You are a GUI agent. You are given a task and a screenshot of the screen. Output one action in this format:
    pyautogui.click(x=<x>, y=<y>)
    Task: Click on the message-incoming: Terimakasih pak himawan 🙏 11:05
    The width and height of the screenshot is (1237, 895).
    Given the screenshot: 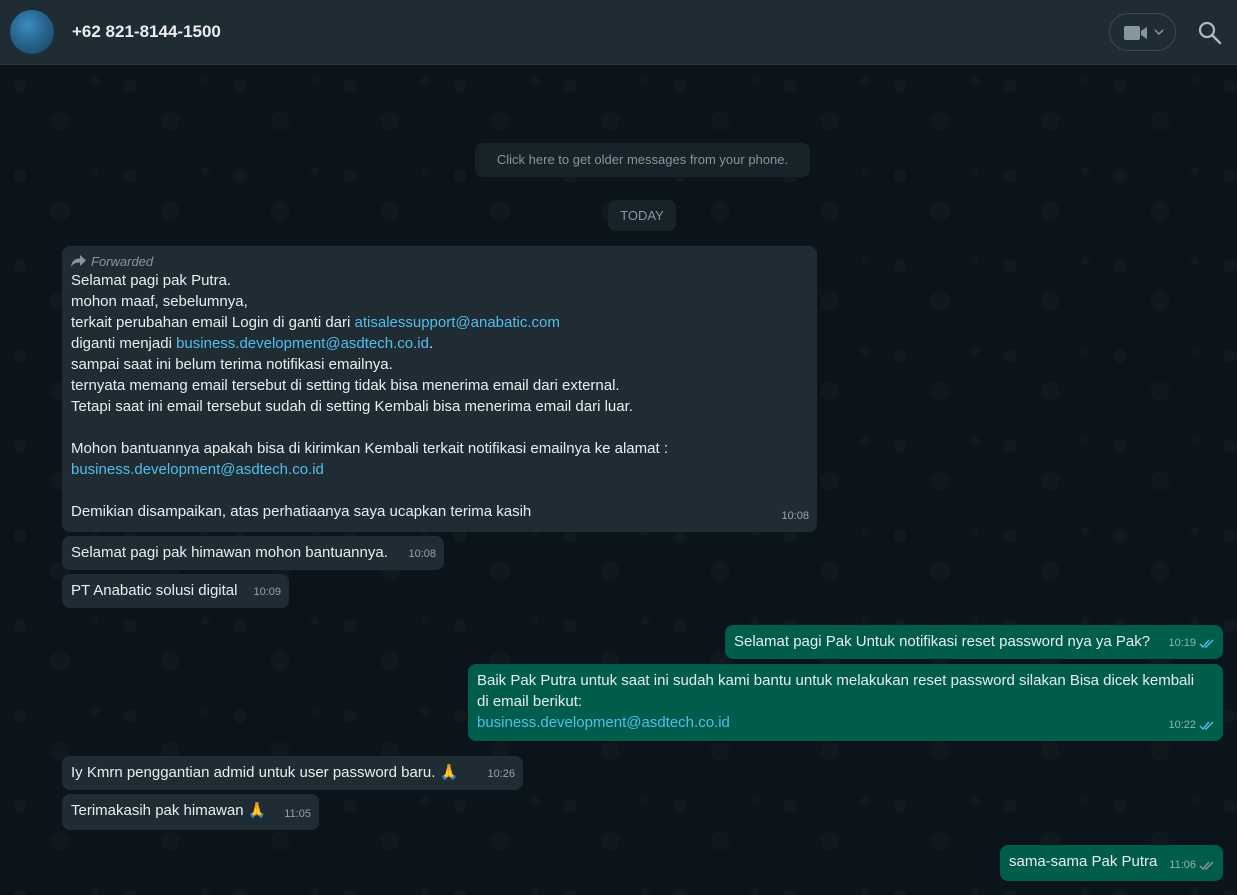 What is the action you would take?
    pyautogui.click(x=190, y=812)
    